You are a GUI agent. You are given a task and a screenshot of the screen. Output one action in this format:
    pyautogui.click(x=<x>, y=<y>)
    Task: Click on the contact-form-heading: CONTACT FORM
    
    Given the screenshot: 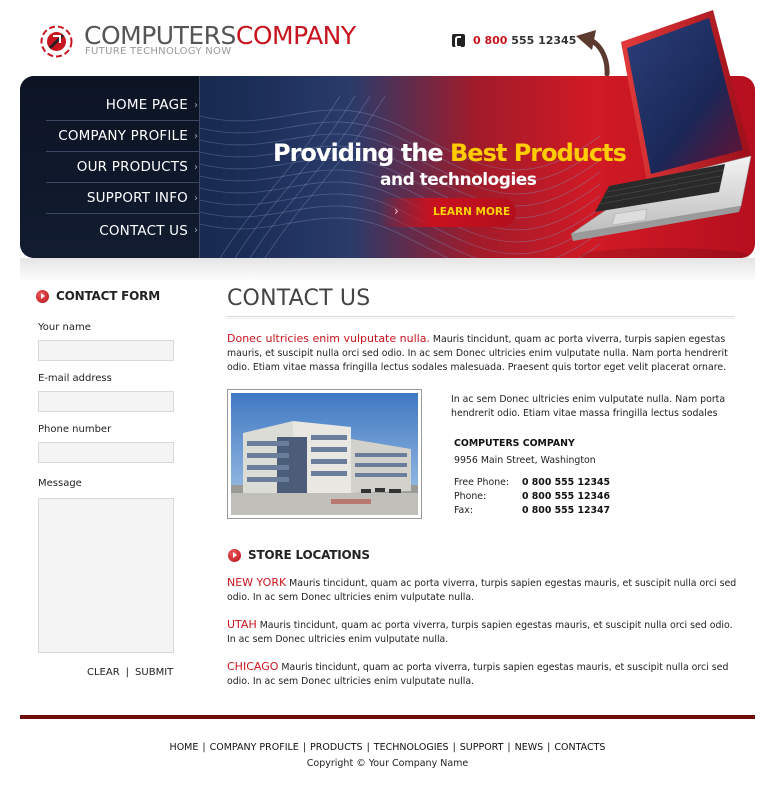 What is the action you would take?
    pyautogui.click(x=98, y=296)
    